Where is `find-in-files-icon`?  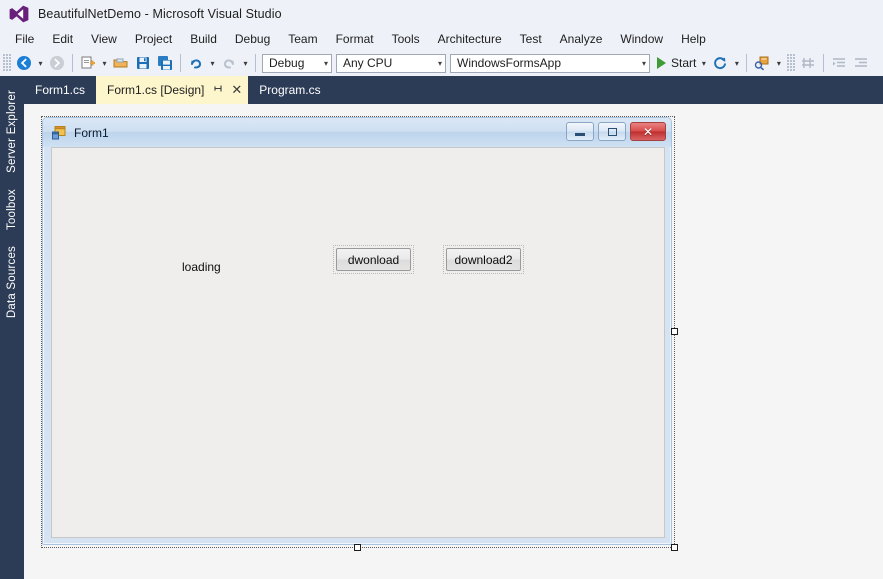 find-in-files-icon is located at coordinates (762, 63).